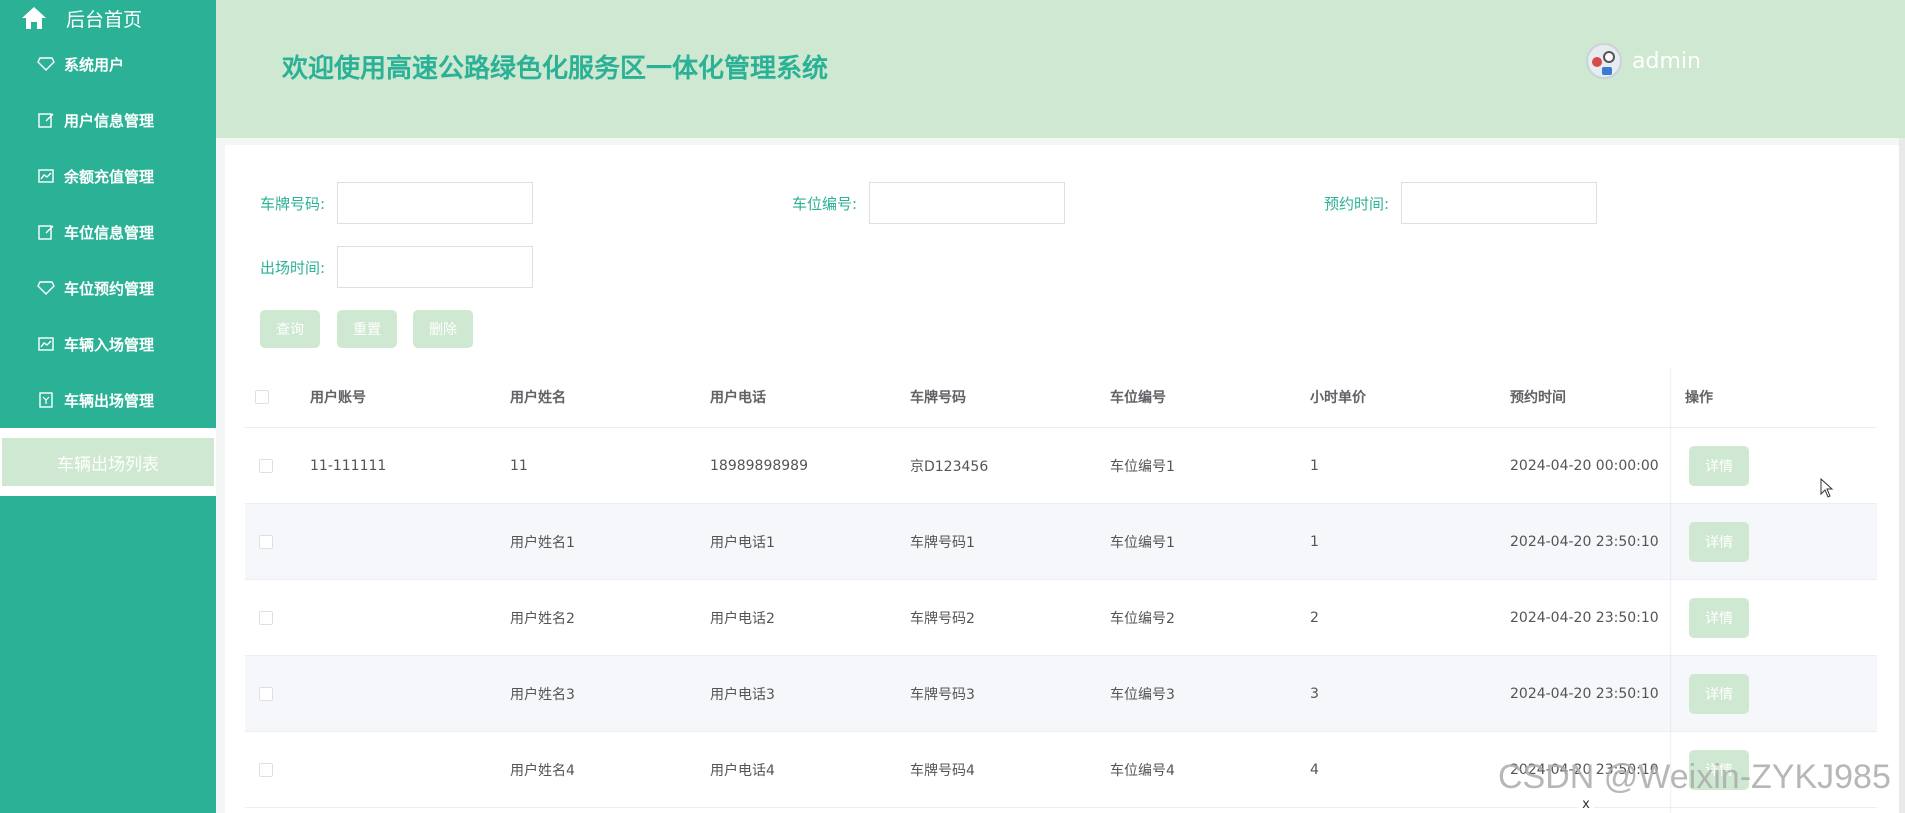 Image resolution: width=1905 pixels, height=813 pixels. I want to click on col-header: 预约时间, so click(1538, 398).